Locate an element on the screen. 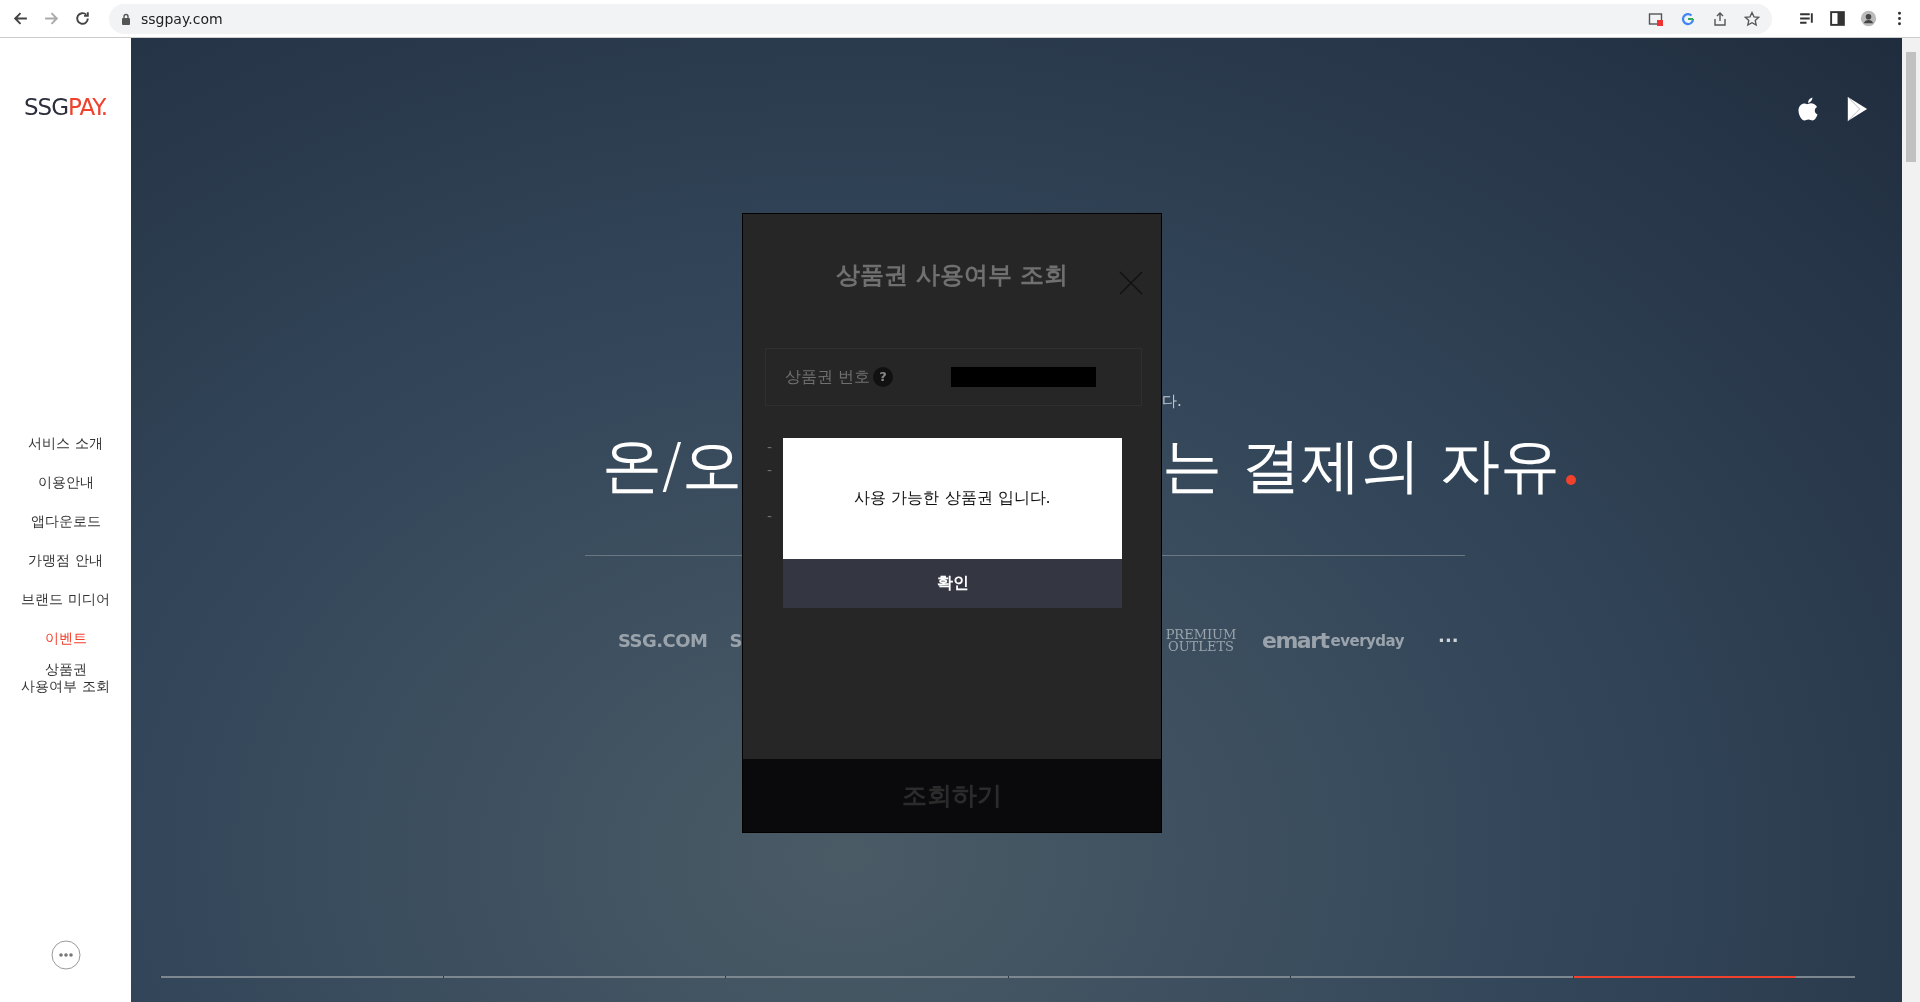 This screenshot has width=1920, height=1002. brand-logo: emart is located at coordinates (1295, 640).